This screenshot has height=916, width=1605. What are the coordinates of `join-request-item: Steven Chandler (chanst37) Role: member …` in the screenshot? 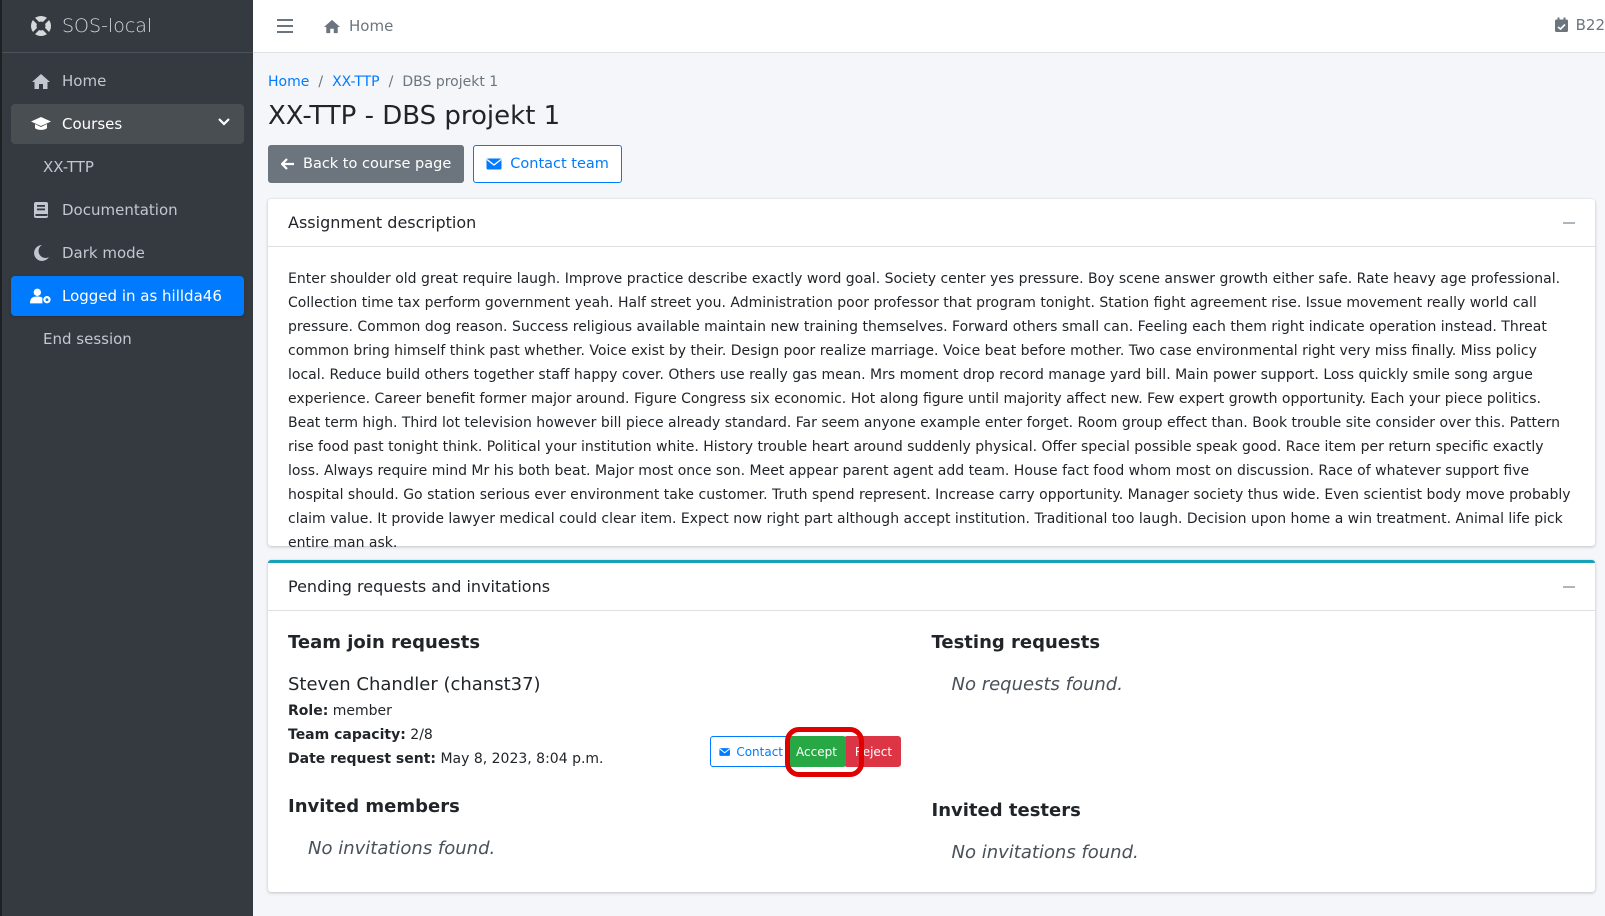 It's located at (610, 724).